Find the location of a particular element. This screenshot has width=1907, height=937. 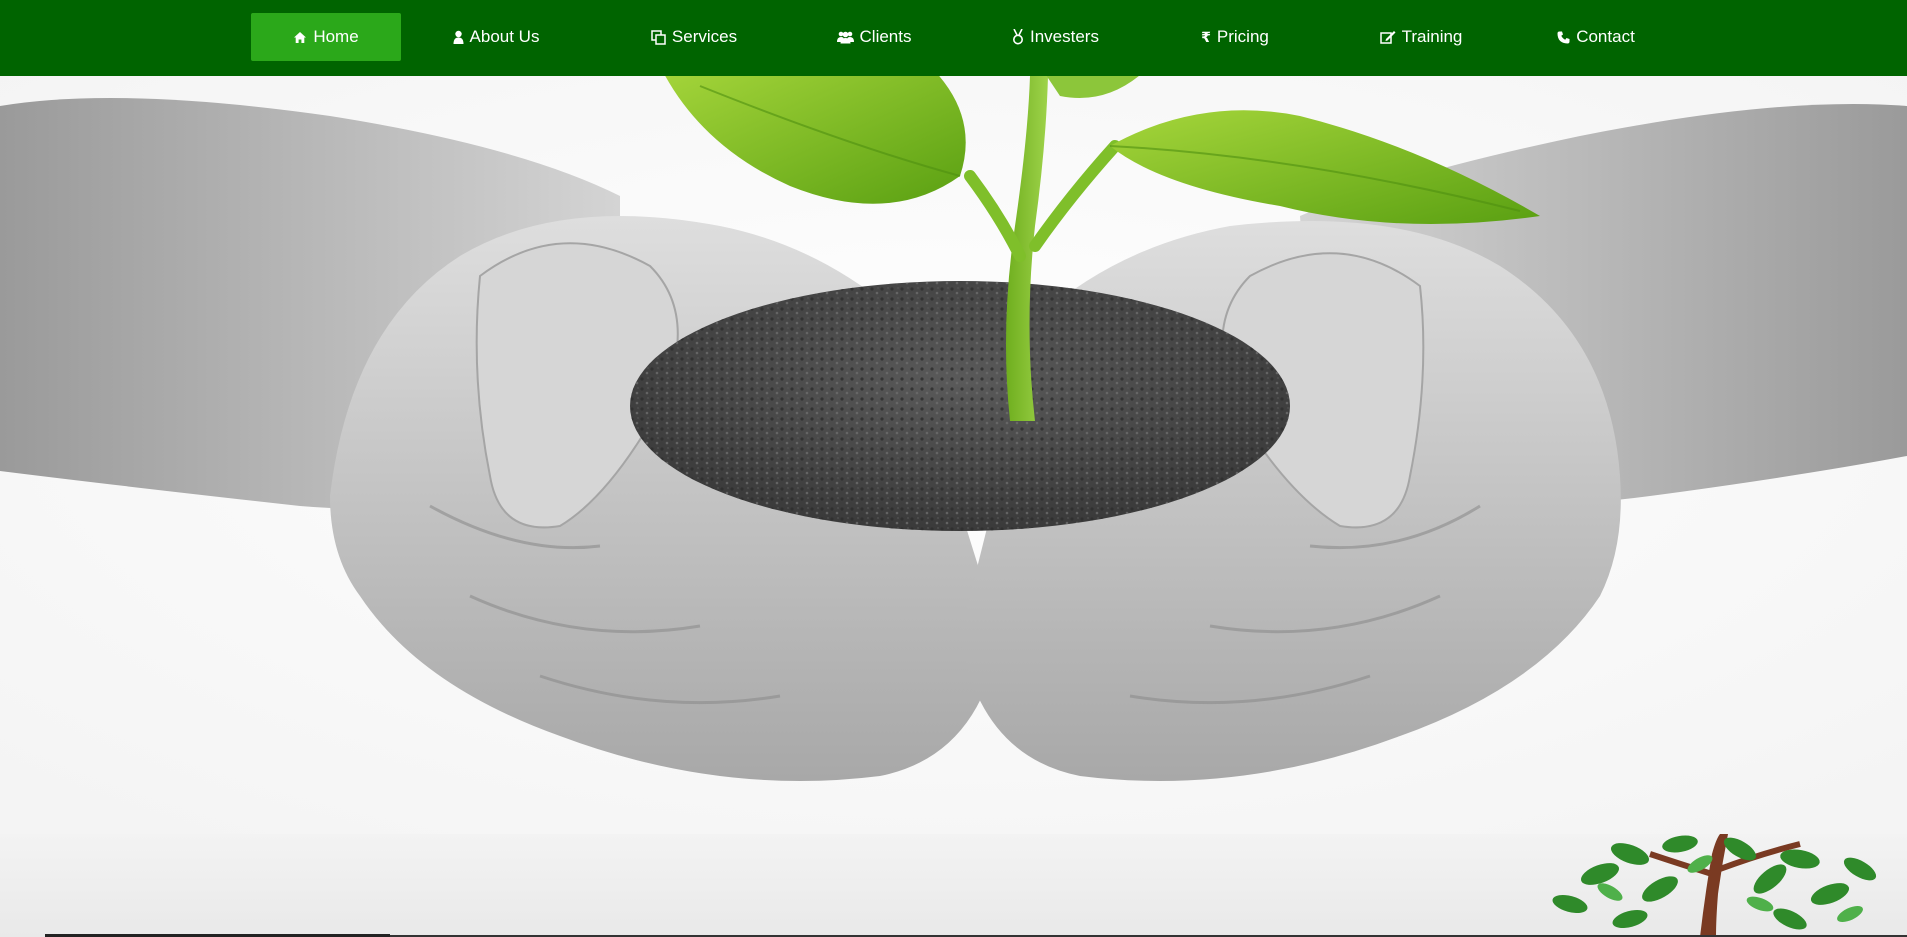

home-icon is located at coordinates (300, 37).